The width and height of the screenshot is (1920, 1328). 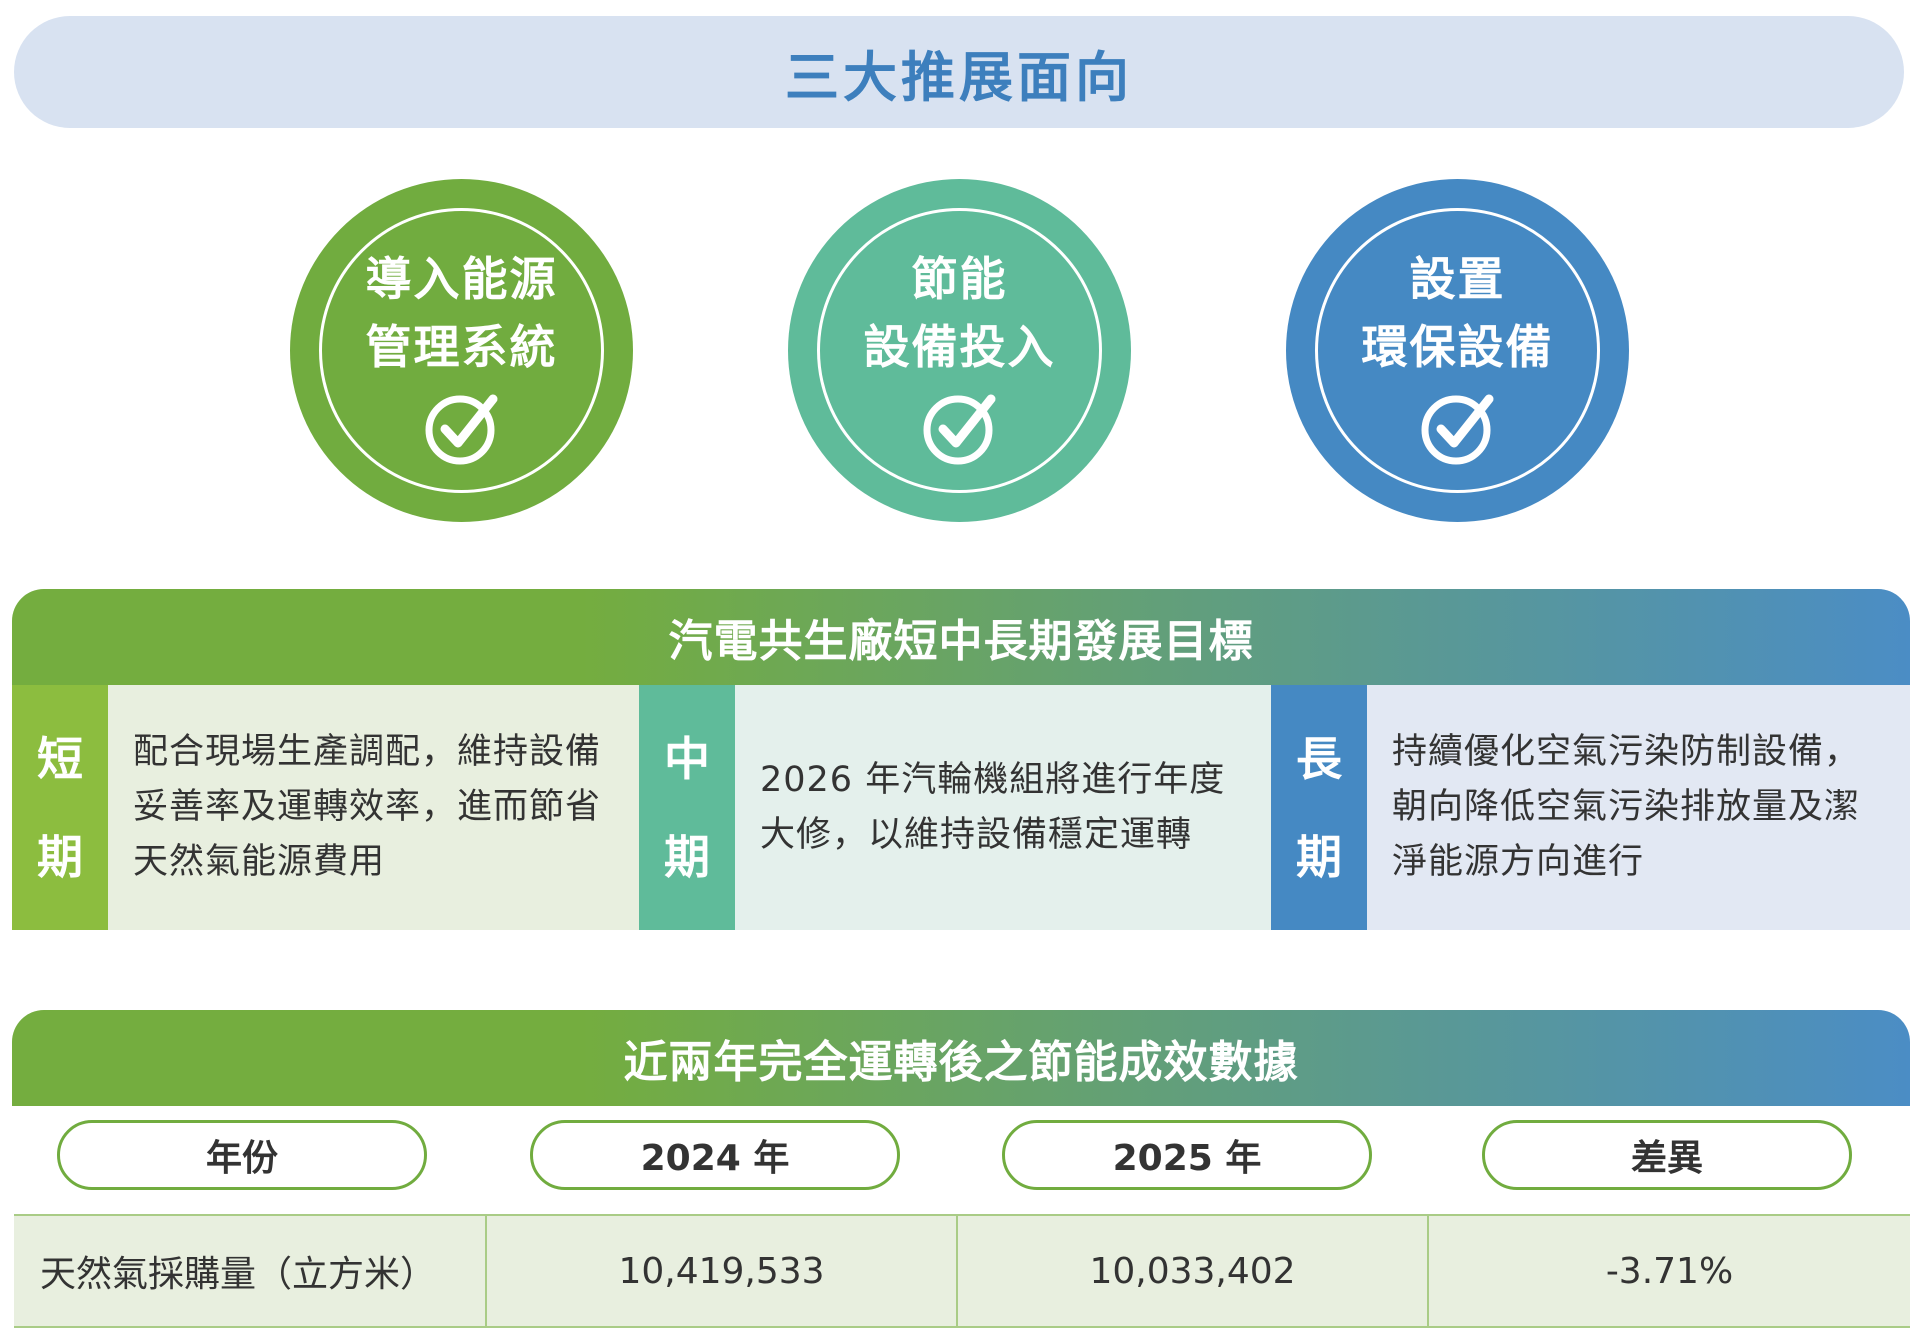 I want to click on circle-ring: 節能 設備投入, so click(x=959, y=350).